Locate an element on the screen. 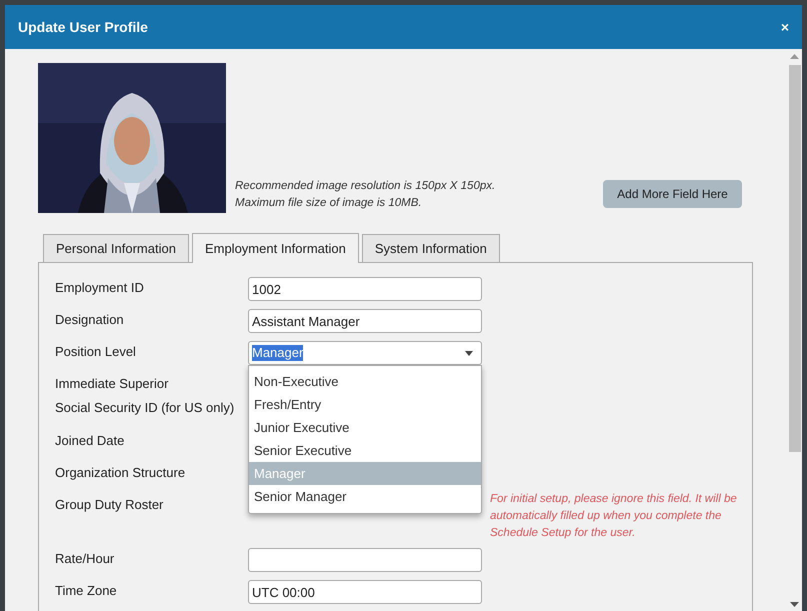 Image resolution: width=807 pixels, height=611 pixels. scroll-down-icon is located at coordinates (794, 604).